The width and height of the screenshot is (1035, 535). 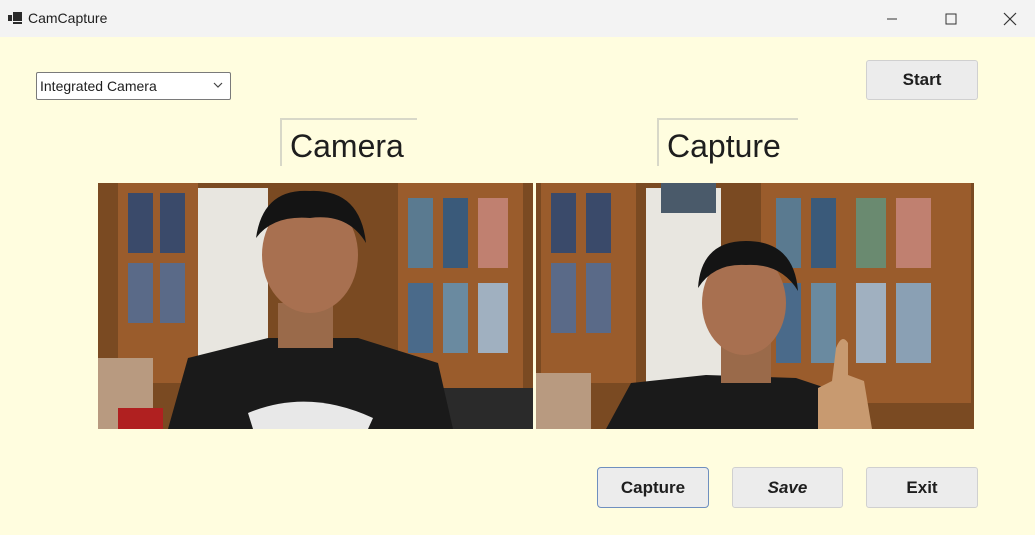 I want to click on camera-select: Integrated Camera, so click(x=133, y=86).